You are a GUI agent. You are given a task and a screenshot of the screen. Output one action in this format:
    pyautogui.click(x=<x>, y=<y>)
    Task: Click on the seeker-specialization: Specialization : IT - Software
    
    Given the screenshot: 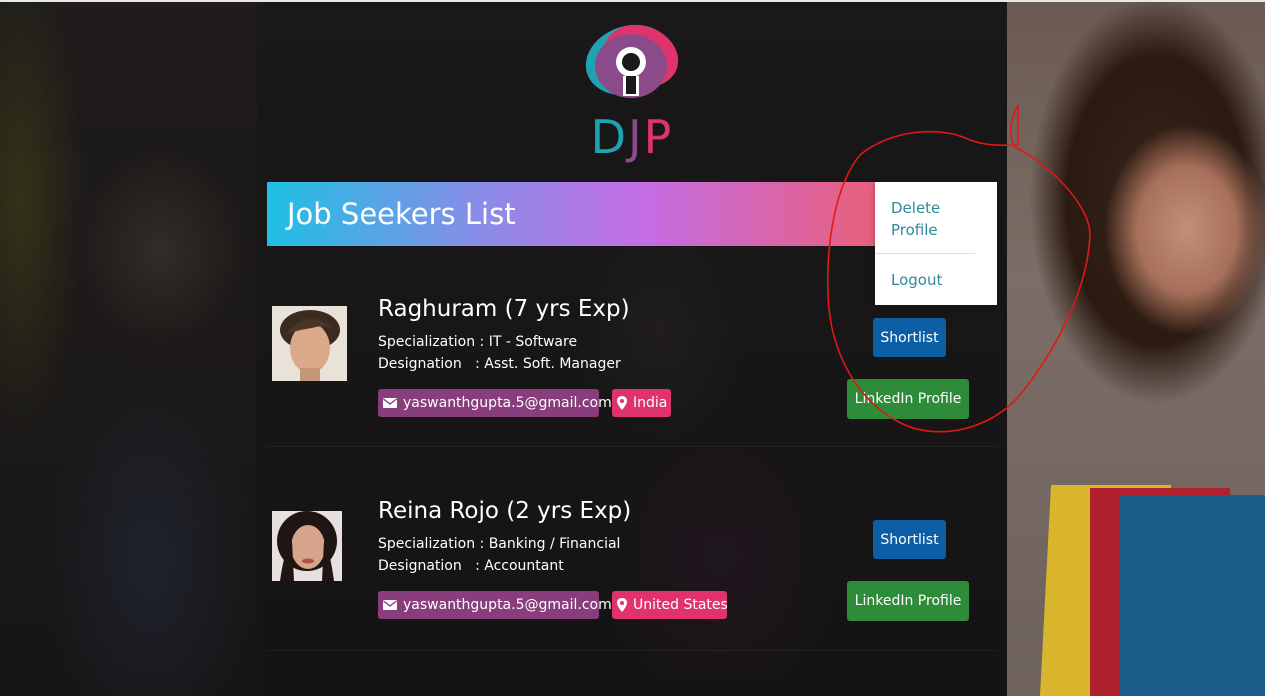 What is the action you would take?
    pyautogui.click(x=477, y=342)
    